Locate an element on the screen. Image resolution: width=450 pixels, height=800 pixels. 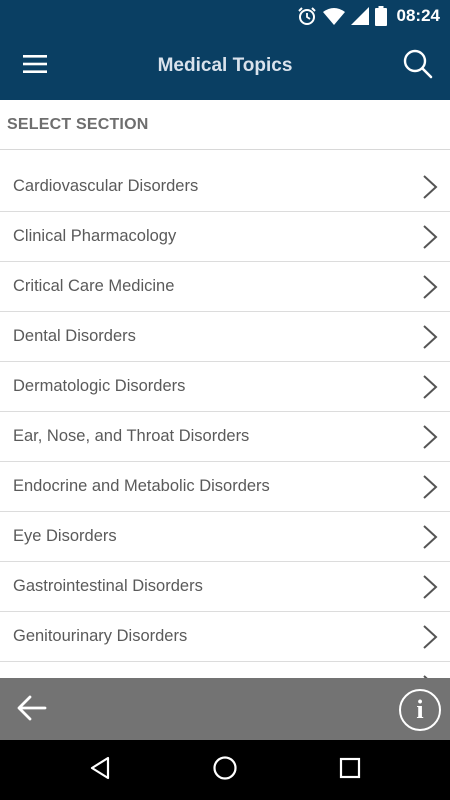
list-item: Endocrine and Metabolic Disorders is located at coordinates (225, 487).